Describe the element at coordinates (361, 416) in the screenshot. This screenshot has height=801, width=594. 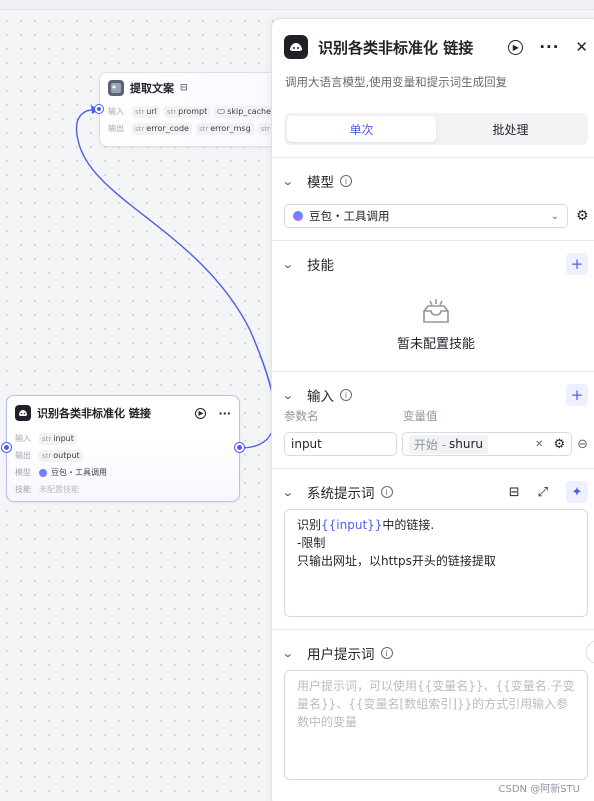
I see `inputs-header-row: 参数名 变量值` at that location.